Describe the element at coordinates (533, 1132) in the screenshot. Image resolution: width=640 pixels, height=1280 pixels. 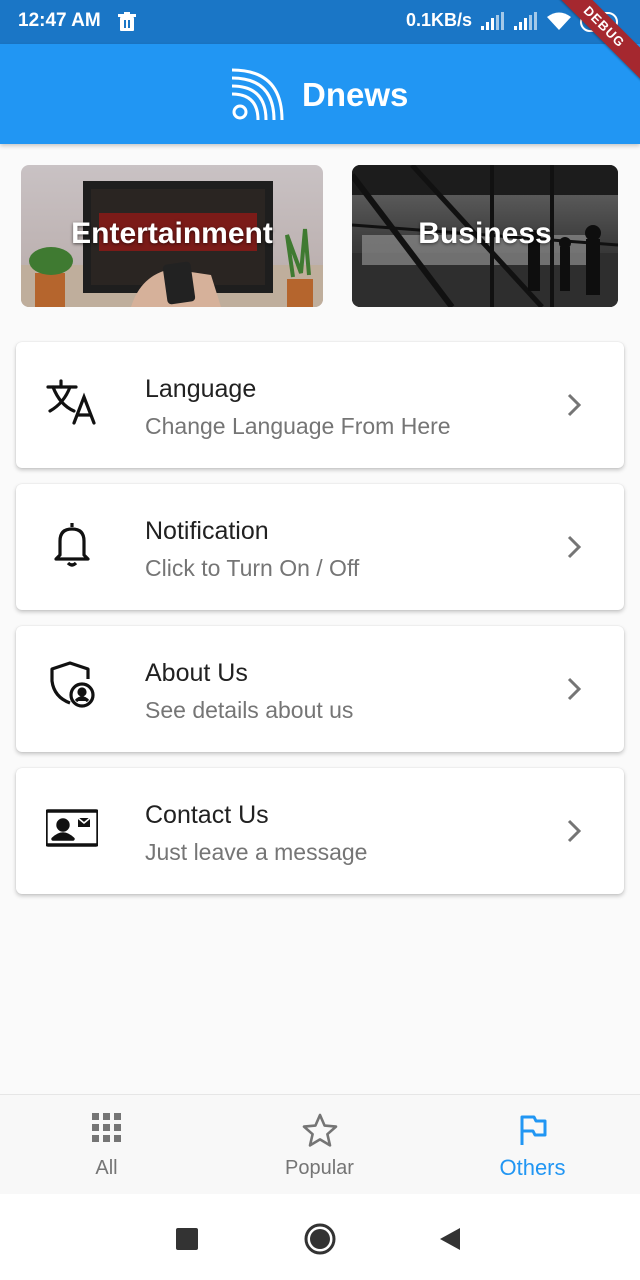
I see `flag-icon` at that location.